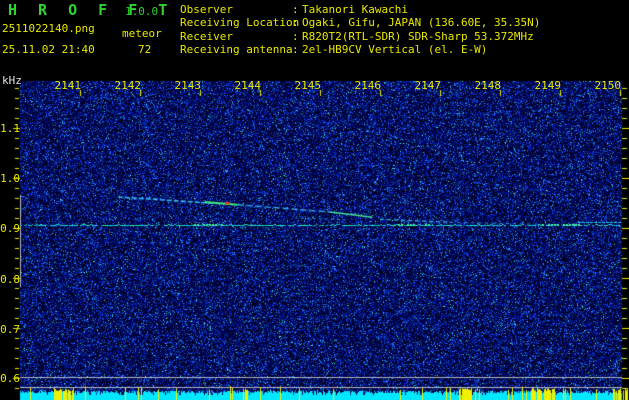 This screenshot has width=629, height=400. Describe the element at coordinates (548, 85) in the screenshot. I see `x-tick-label: 2149` at that location.